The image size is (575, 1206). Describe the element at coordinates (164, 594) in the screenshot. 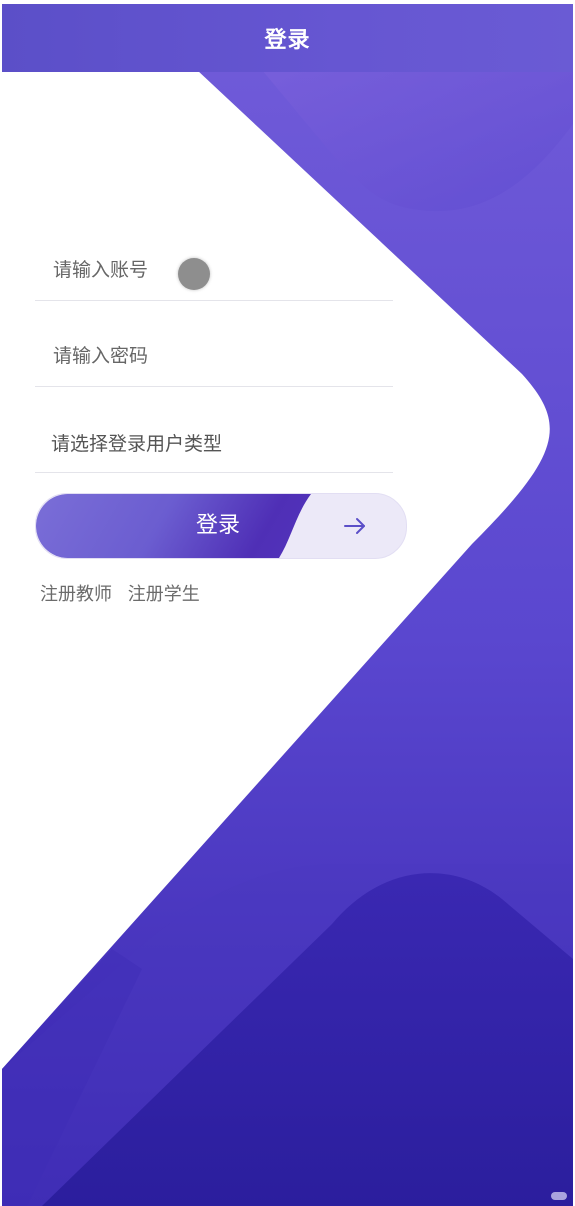

I see `register-student-link: 注册学生` at that location.